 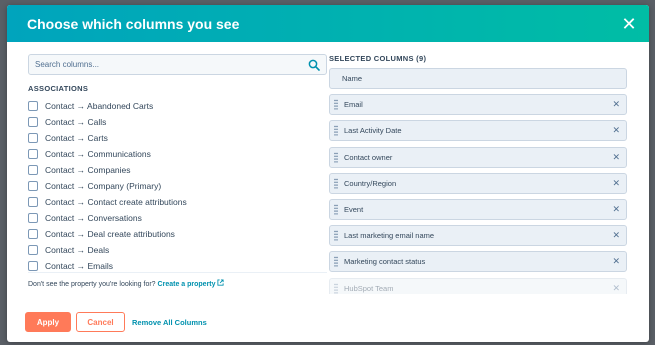 I want to click on dialog-footer: Apply Cancel Remove All Columns, so click(x=328, y=322).